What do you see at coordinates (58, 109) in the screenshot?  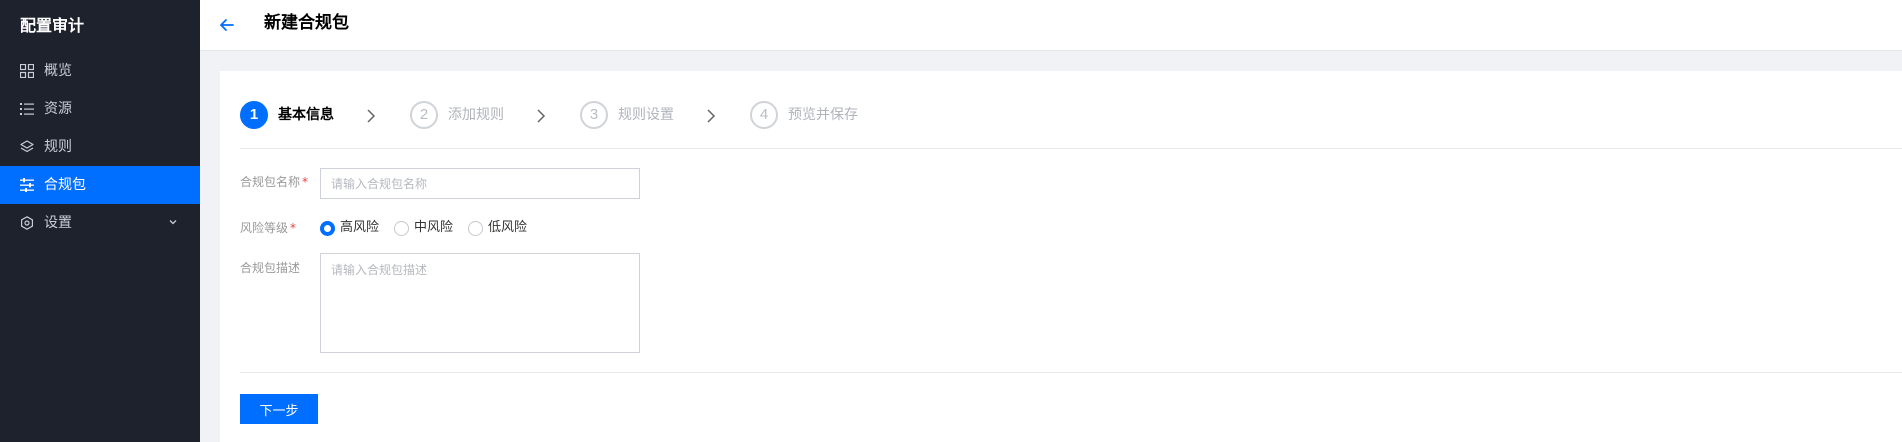 I see `sidebar-item-label: 资源` at bounding box center [58, 109].